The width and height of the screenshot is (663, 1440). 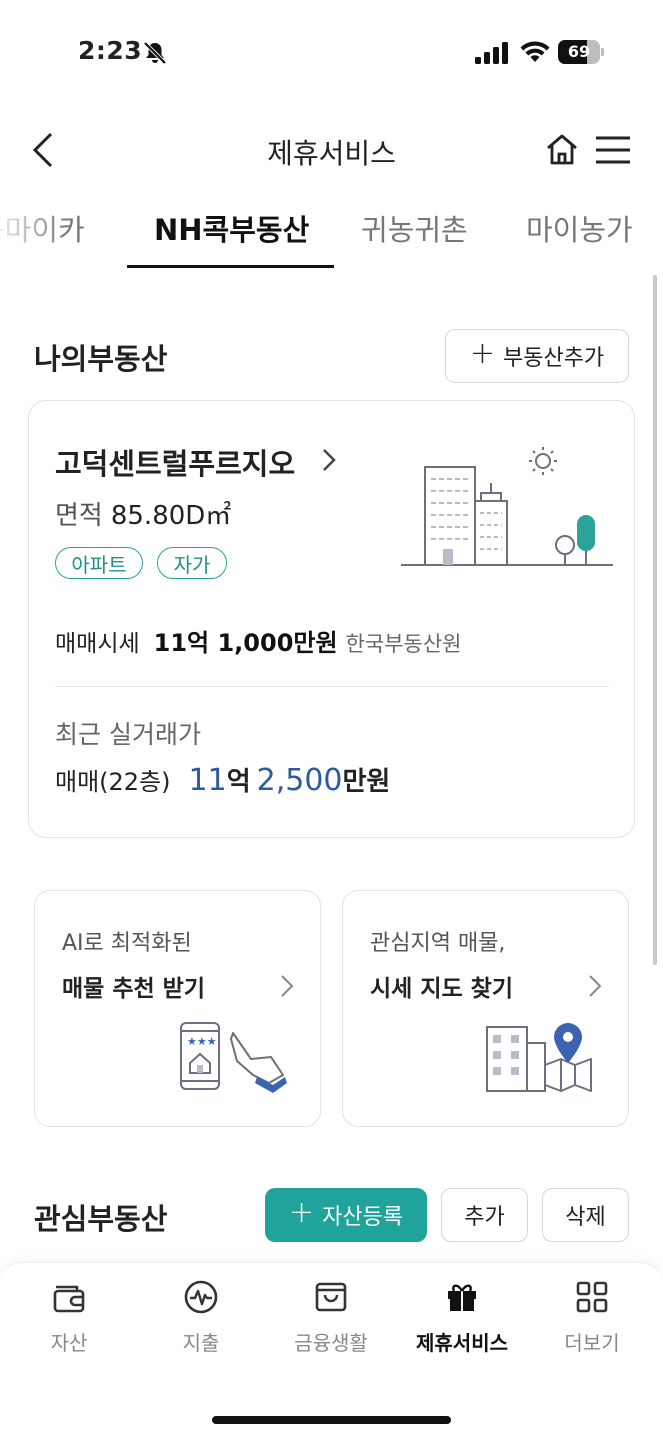 What do you see at coordinates (438, 943) in the screenshot?
I see `map-search-line1: 관심지역 매물,` at bounding box center [438, 943].